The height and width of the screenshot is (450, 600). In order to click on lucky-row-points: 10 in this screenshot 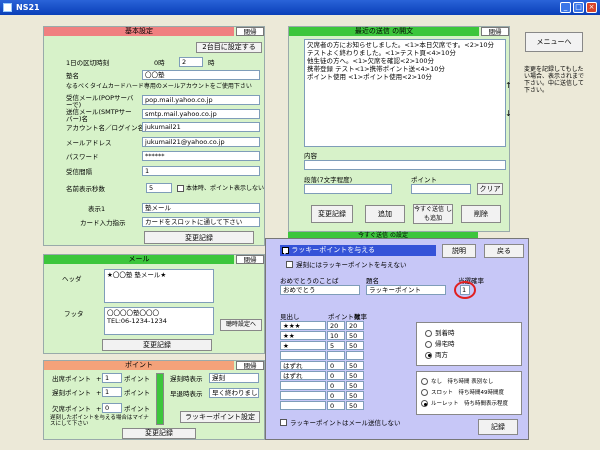, I will do `click(336, 335)`.